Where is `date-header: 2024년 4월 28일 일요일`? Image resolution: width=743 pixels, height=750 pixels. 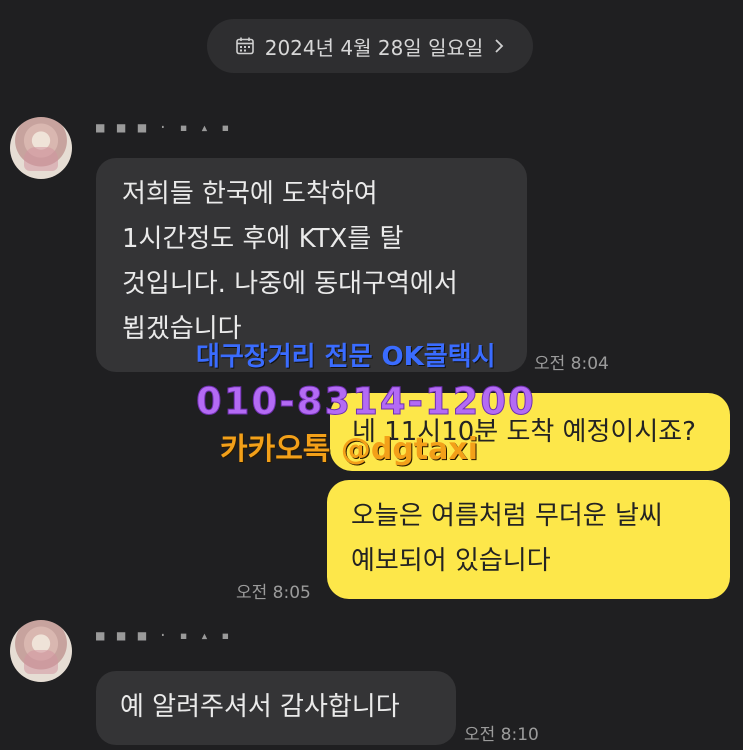 date-header: 2024년 4월 28일 일요일 is located at coordinates (370, 46).